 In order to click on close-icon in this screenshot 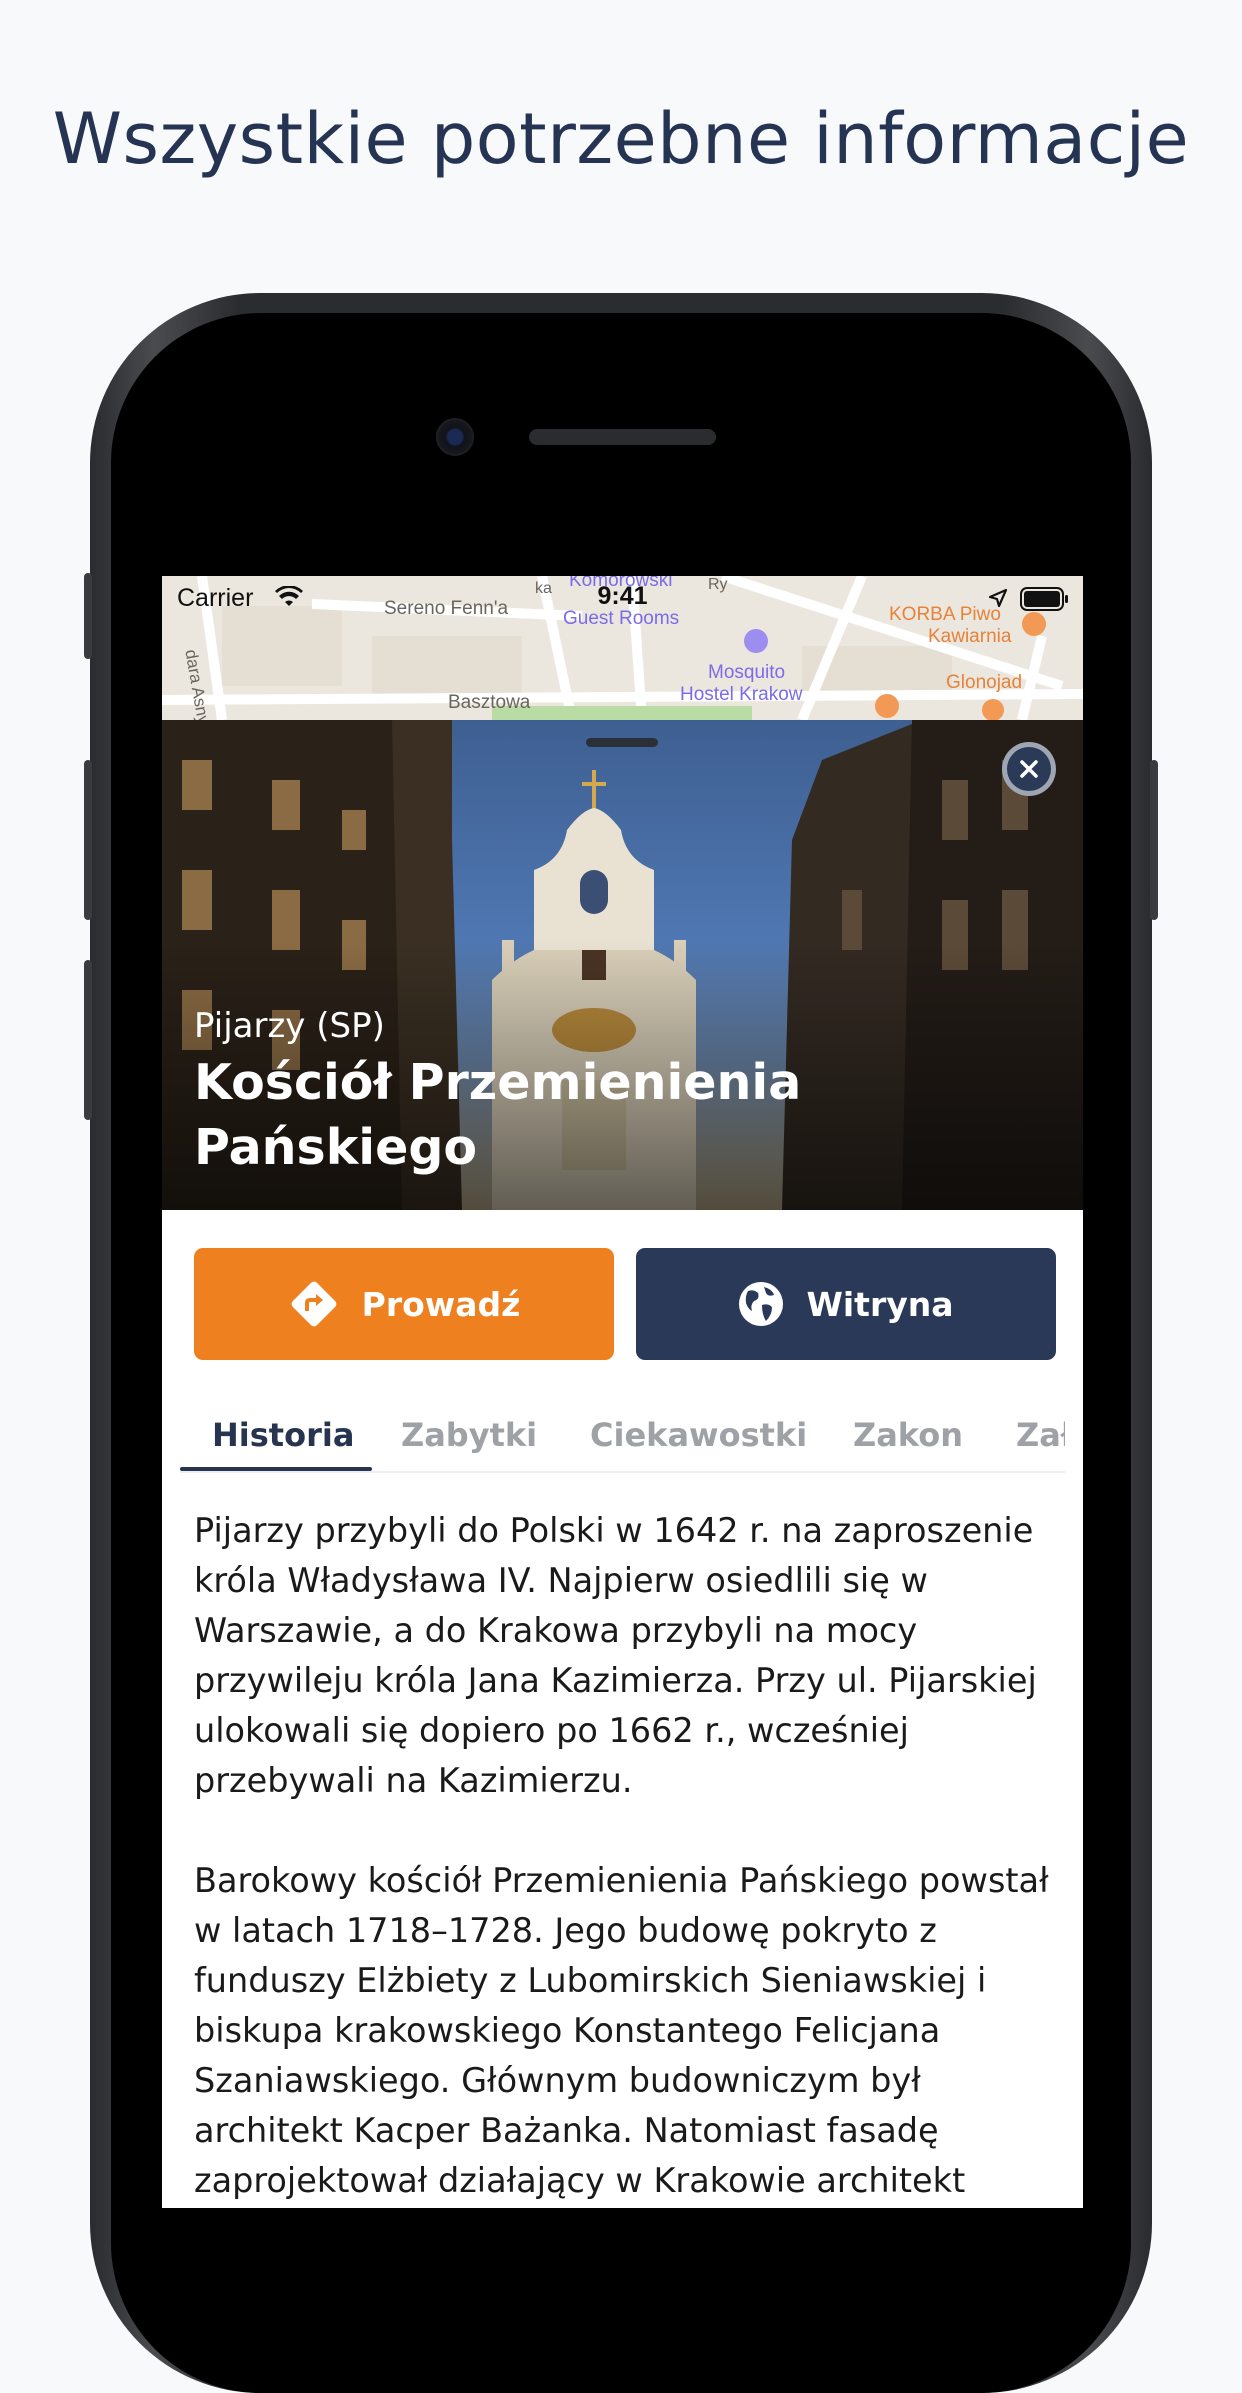, I will do `click(1029, 769)`.